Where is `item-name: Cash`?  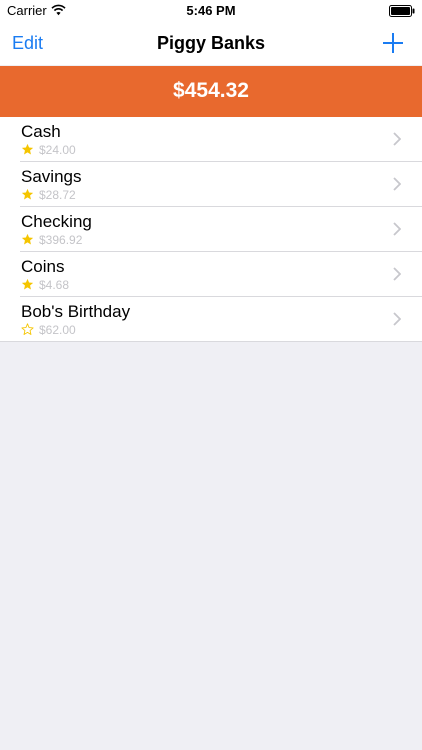 item-name: Cash is located at coordinates (41, 131).